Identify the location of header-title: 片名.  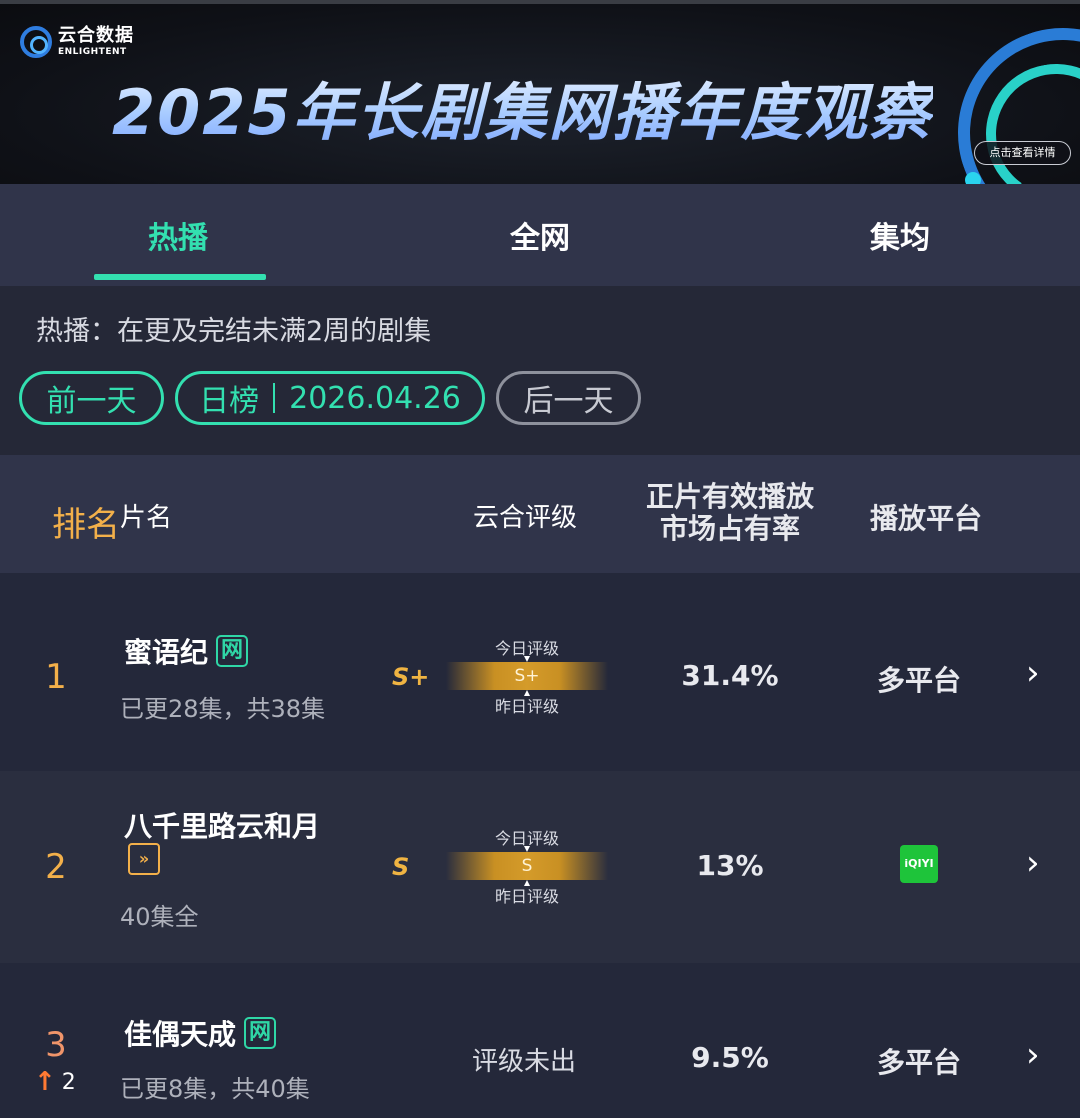
(146, 518).